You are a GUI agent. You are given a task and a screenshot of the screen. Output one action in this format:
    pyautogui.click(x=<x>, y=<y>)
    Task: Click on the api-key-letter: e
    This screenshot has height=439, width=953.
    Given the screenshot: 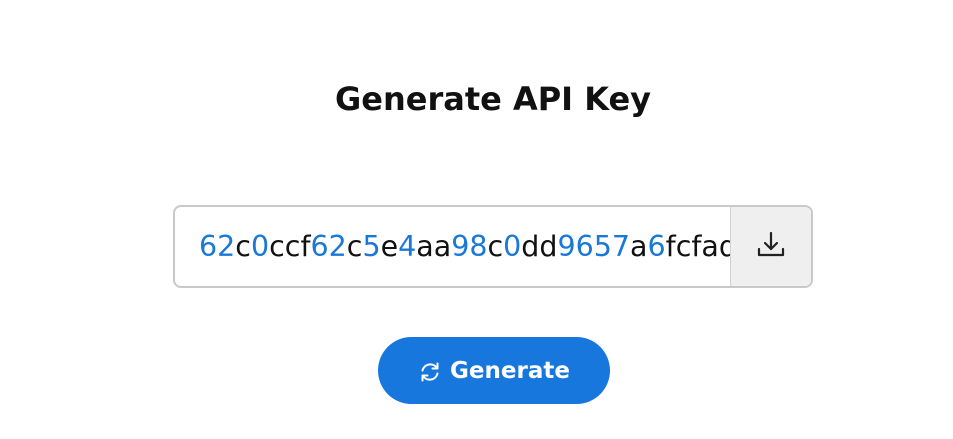 What is the action you would take?
    pyautogui.click(x=389, y=246)
    